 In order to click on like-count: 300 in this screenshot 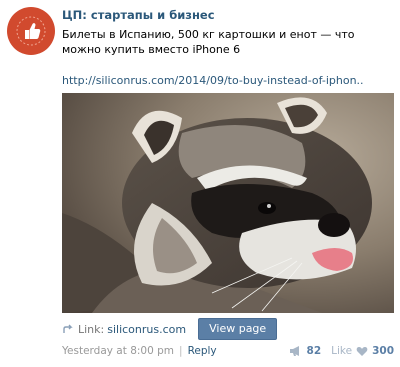, I will do `click(383, 351)`.